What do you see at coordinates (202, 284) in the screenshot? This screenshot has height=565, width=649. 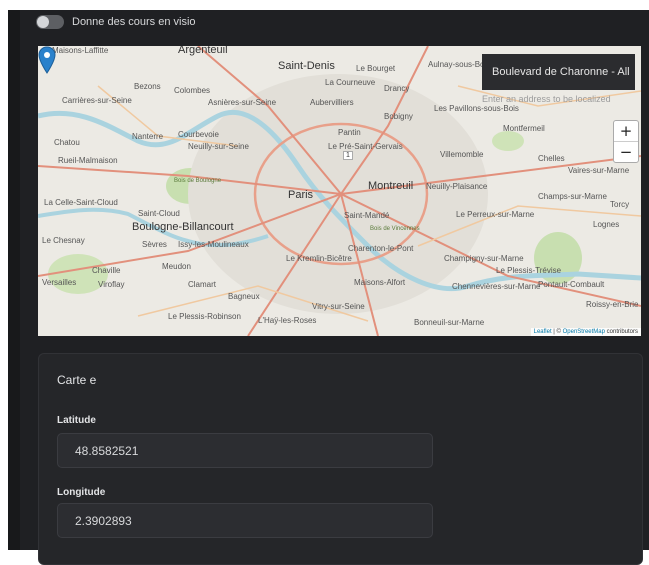 I see `map-label: Clamart` at bounding box center [202, 284].